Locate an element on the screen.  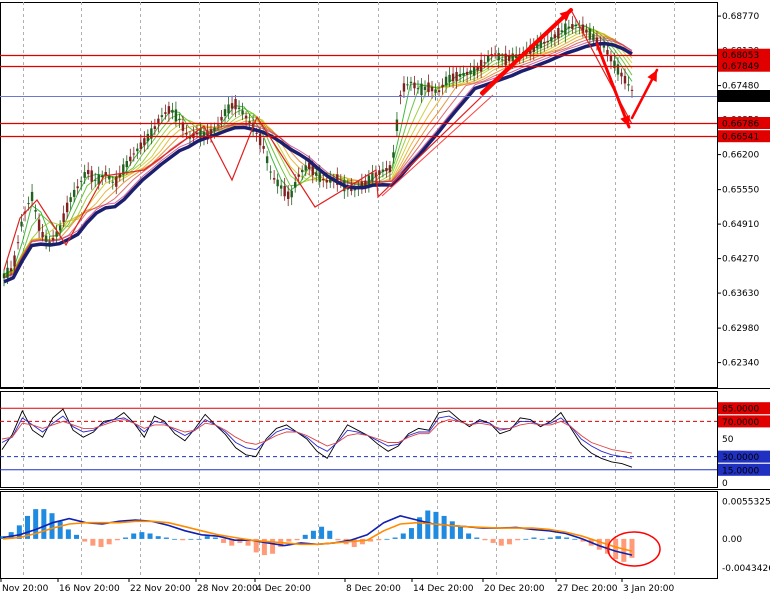
osc-tick-label: 50 is located at coordinates (728, 440).